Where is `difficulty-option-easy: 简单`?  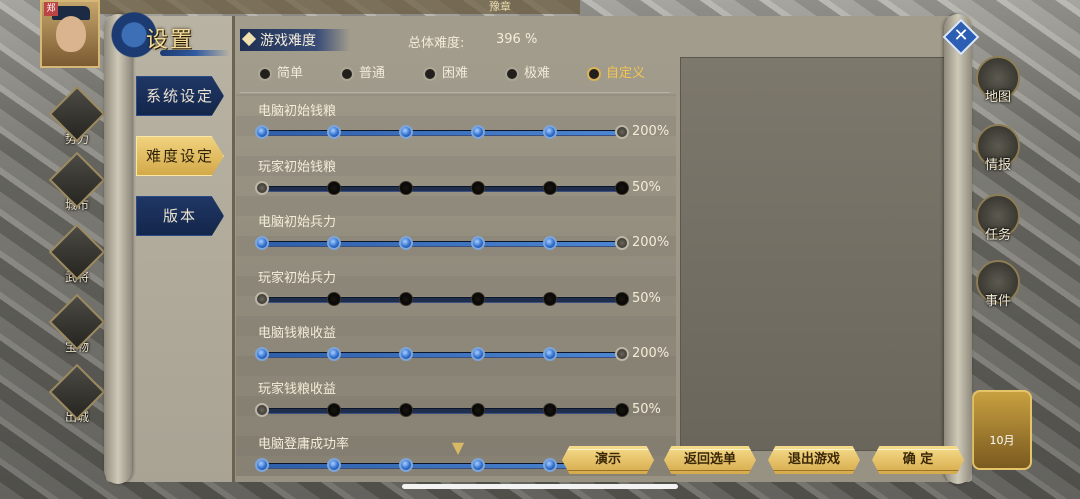 difficulty-option-easy: 简单 is located at coordinates (280, 74).